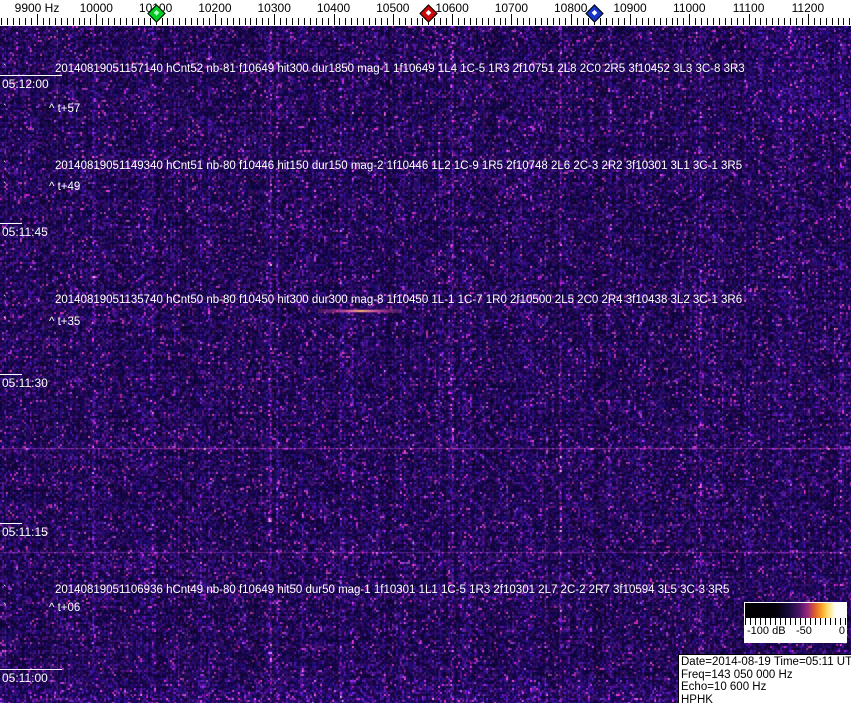 The width and height of the screenshot is (851, 703). Describe the element at coordinates (804, 631) in the screenshot. I see `scale-label-mid: -50` at that location.